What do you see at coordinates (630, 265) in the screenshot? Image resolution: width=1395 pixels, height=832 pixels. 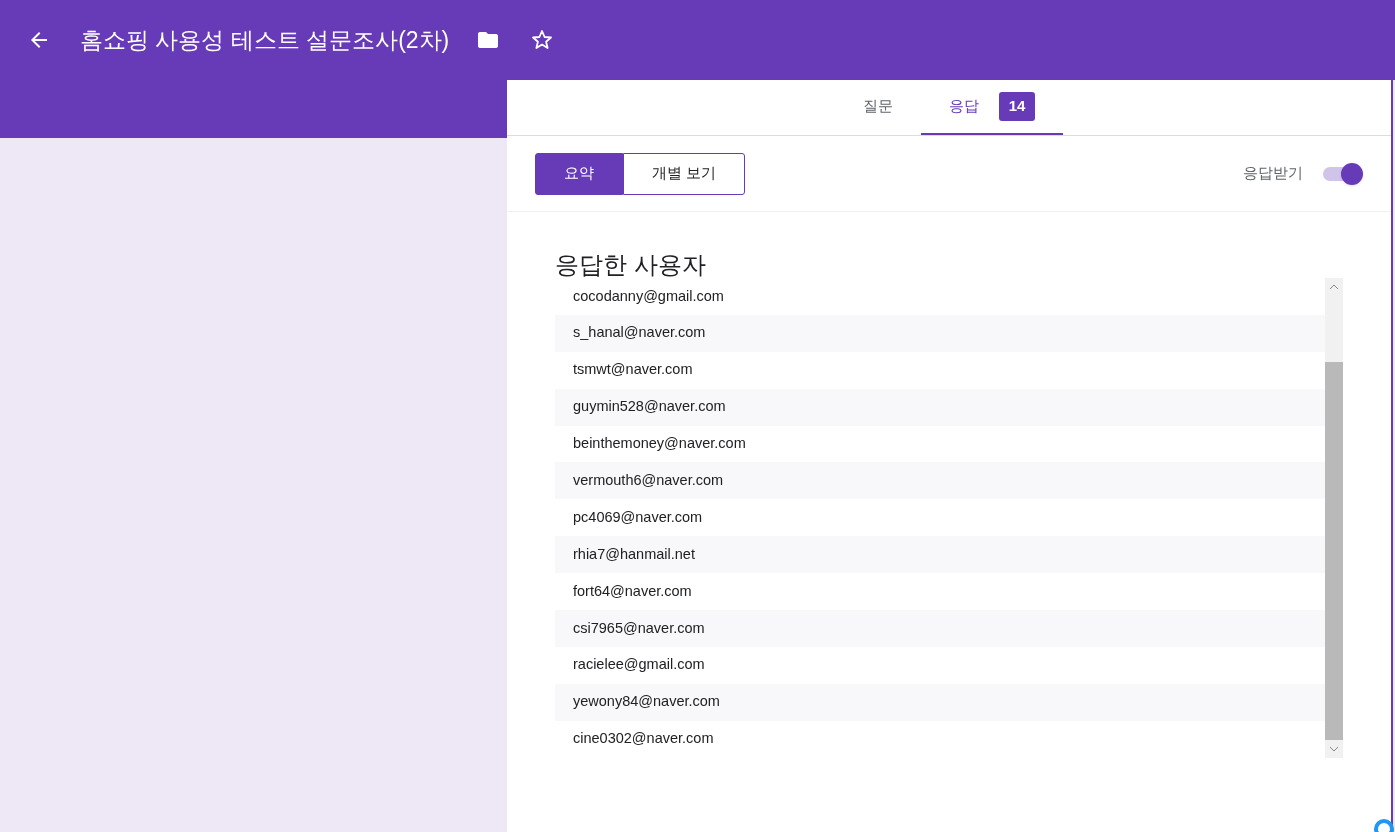 I see `section-heading: 응답한 사용자` at bounding box center [630, 265].